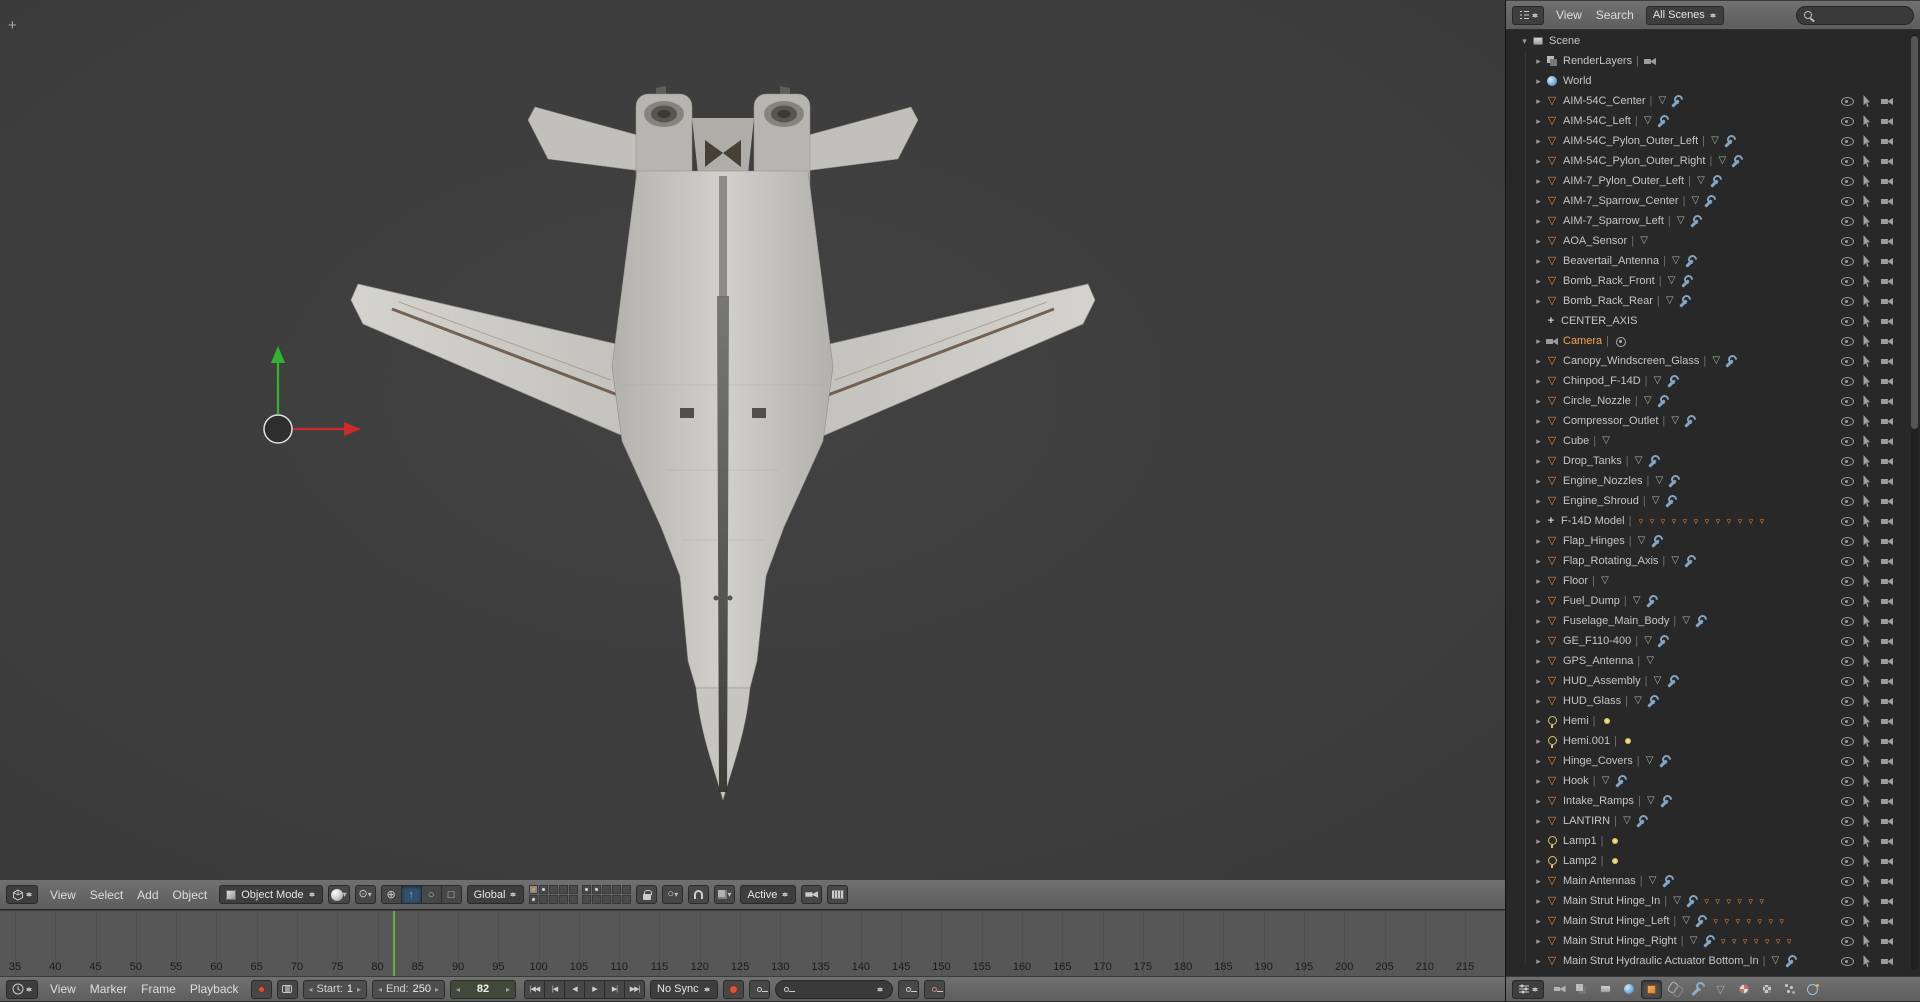  What do you see at coordinates (544, 899) in the screenshot?
I see `layer-7-toggle` at bounding box center [544, 899].